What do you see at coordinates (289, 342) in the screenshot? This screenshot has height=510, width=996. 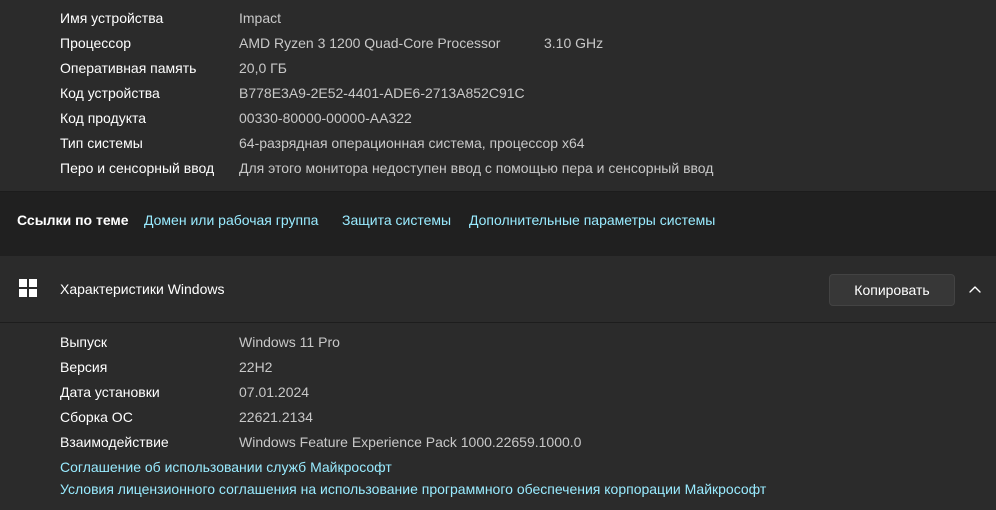 I see `spec-value: Windows 11 Pro` at bounding box center [289, 342].